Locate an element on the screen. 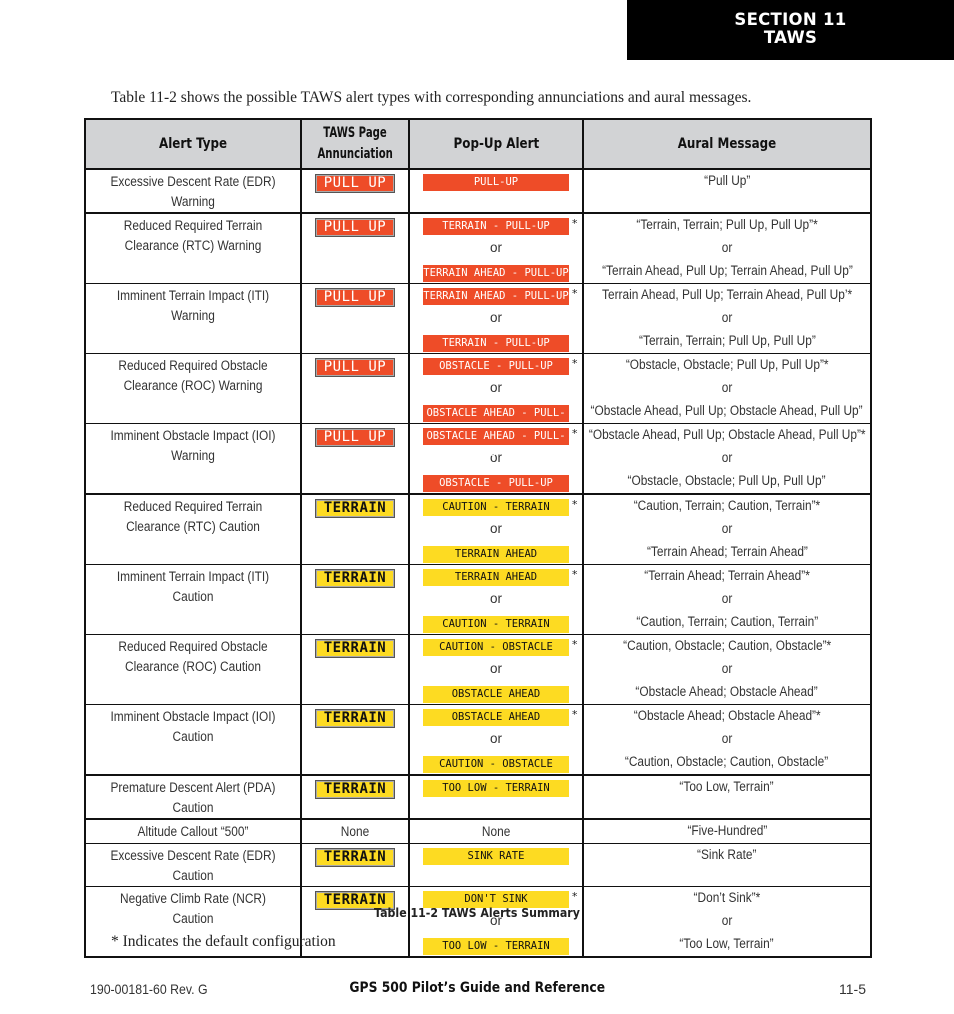  popup-alert-cell: PULL-UP is located at coordinates (496, 191).